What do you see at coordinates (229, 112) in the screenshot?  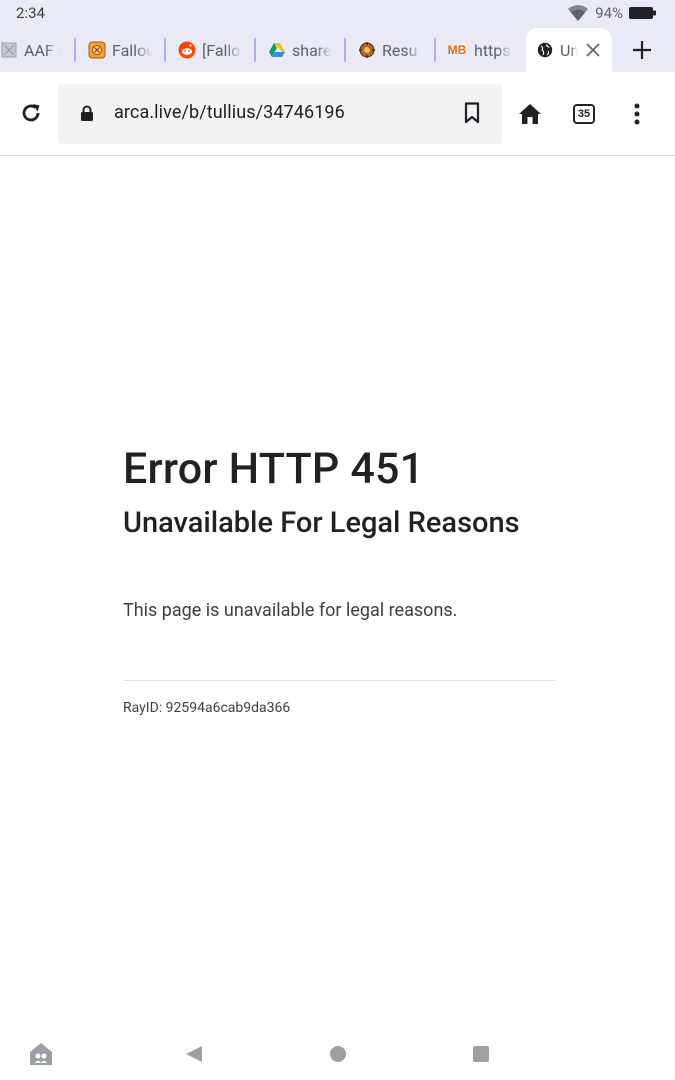 I see `url-text: arca.live/b/tullius/34746196` at bounding box center [229, 112].